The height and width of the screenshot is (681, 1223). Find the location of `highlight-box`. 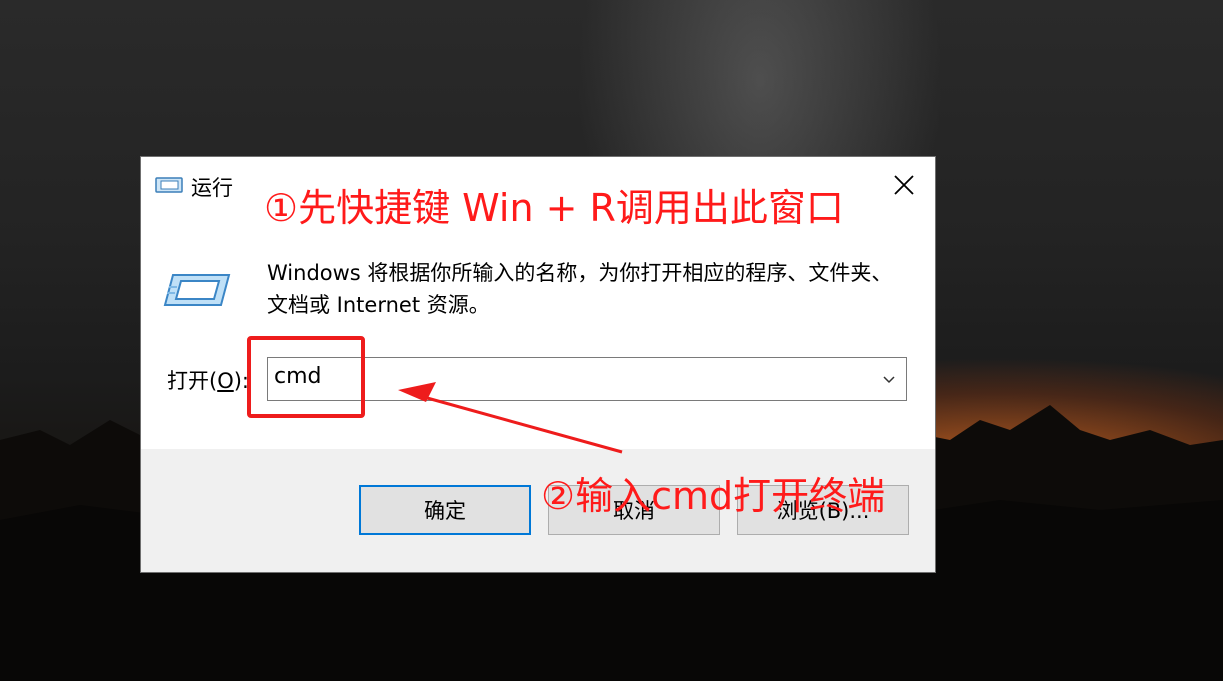

highlight-box is located at coordinates (306, 377).